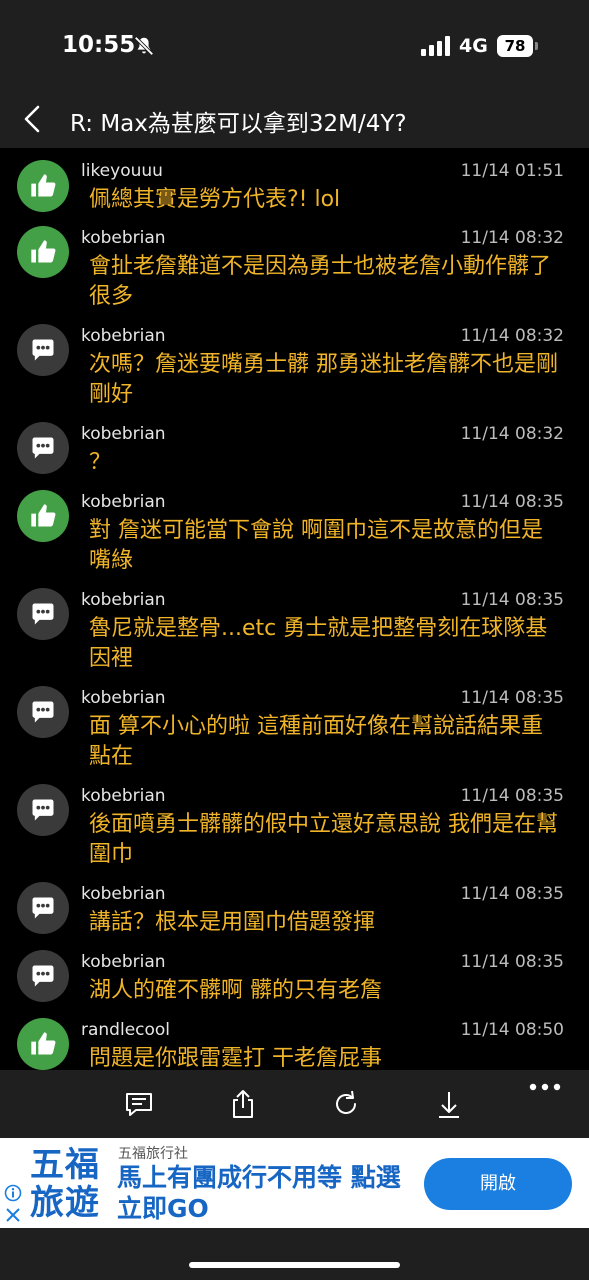  What do you see at coordinates (512, 171) in the screenshot?
I see `comment-time: 11/14 01:51` at bounding box center [512, 171].